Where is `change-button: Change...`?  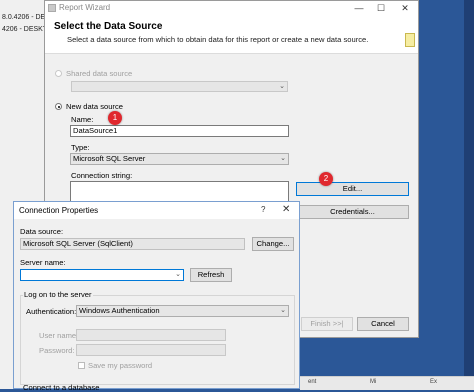
change-button: Change... is located at coordinates (273, 244).